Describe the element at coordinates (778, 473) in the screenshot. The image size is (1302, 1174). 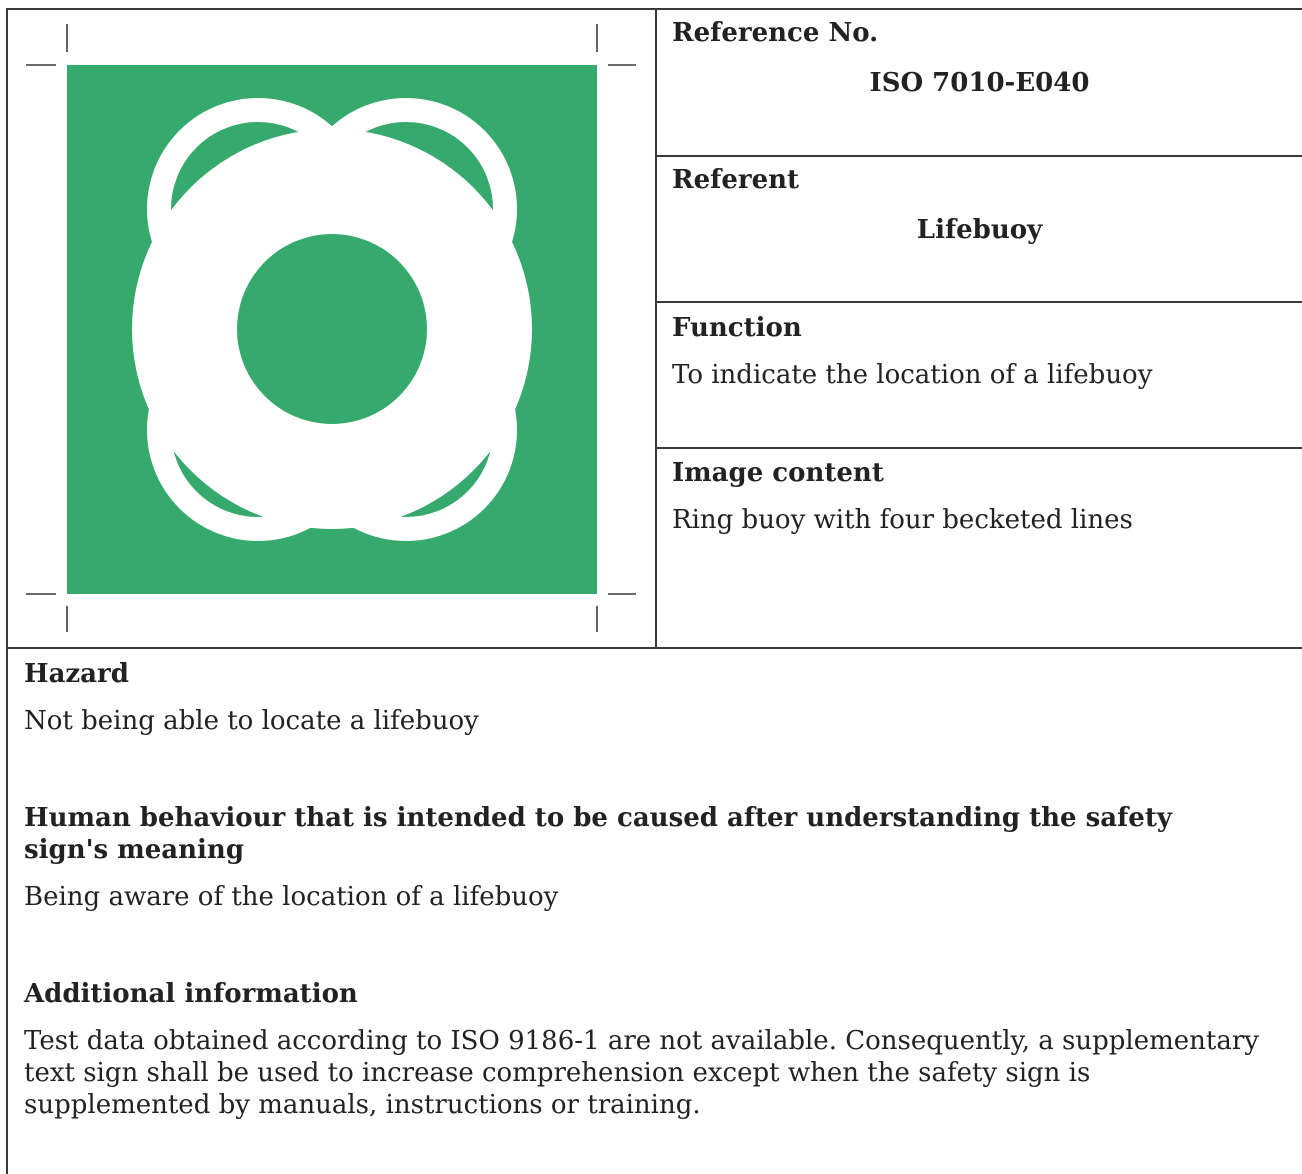
I see `image-content-label: Image content` at that location.